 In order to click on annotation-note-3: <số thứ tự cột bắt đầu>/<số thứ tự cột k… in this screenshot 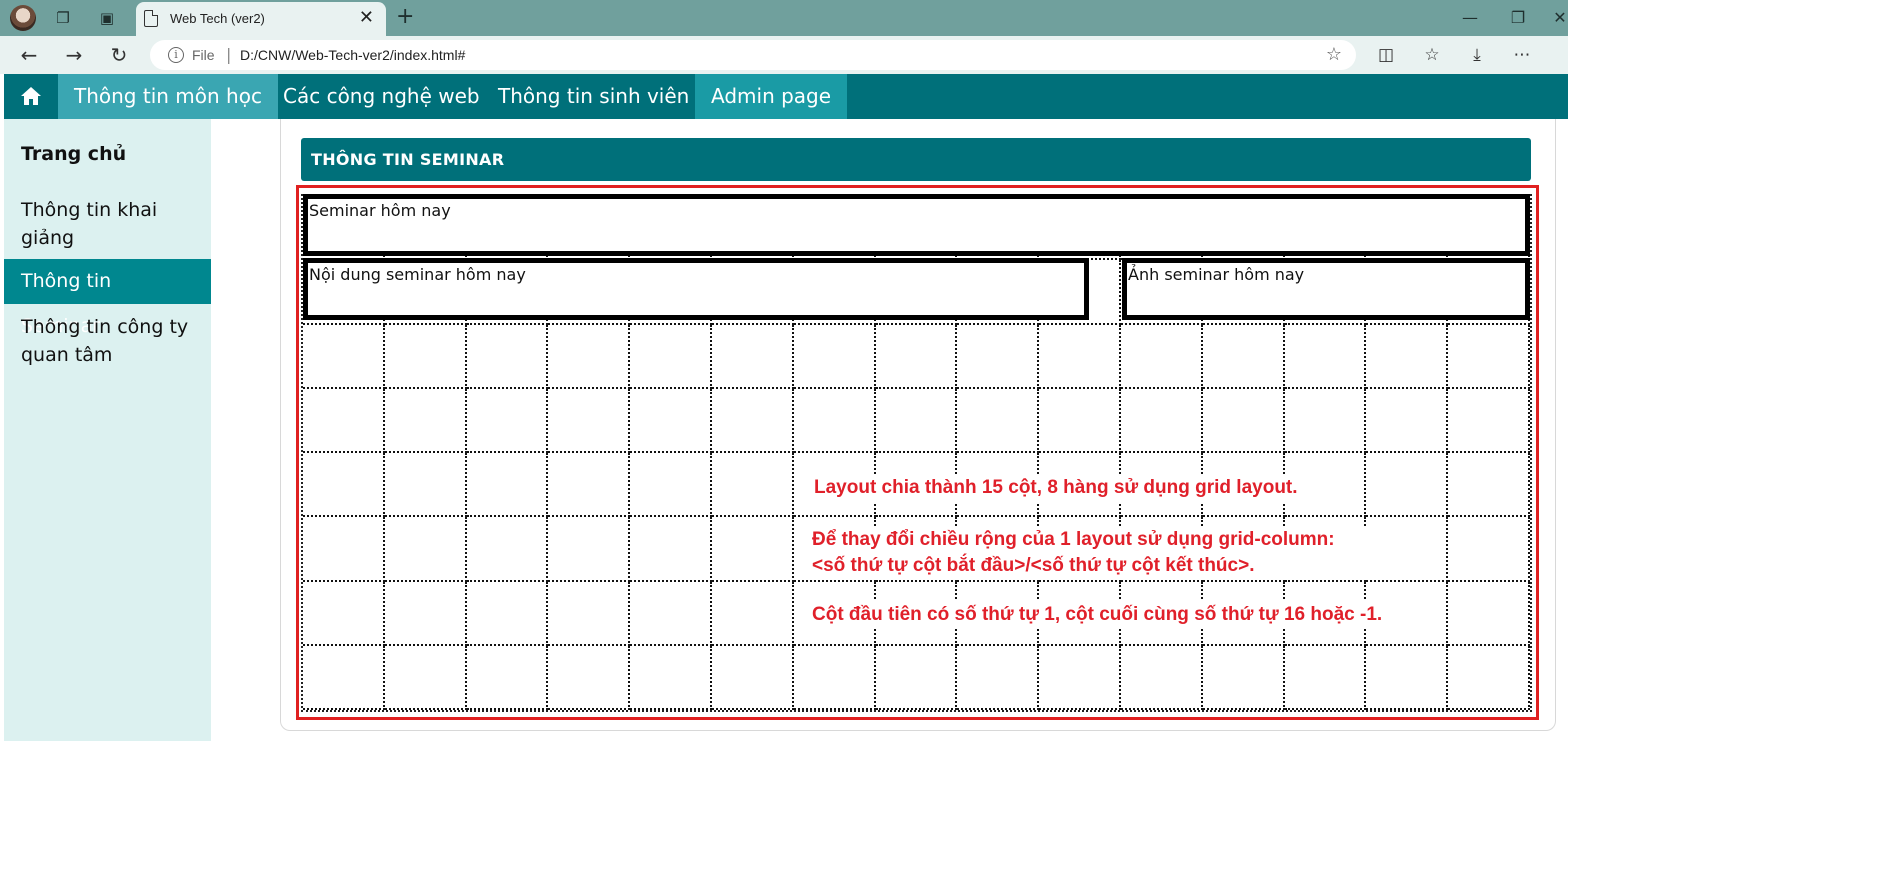, I will do `click(1091, 566)`.